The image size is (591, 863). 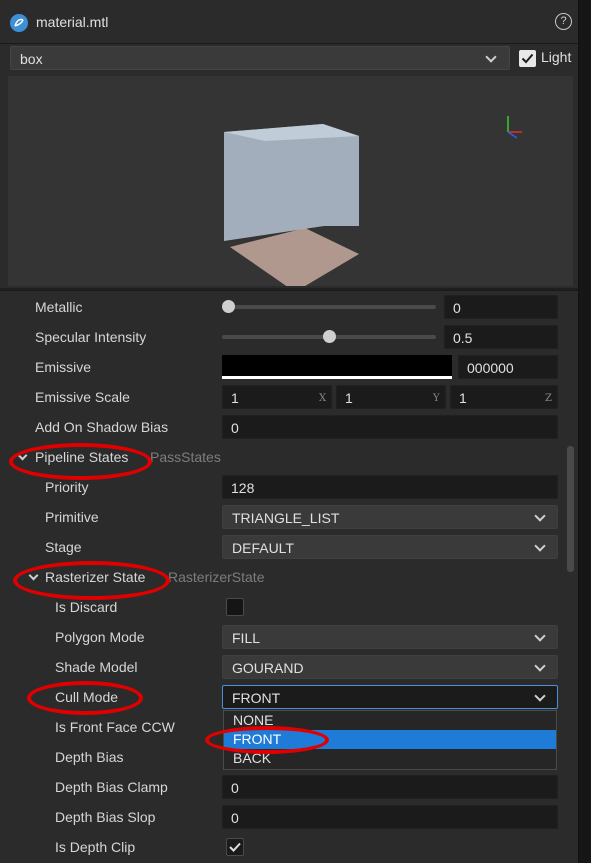 I want to click on depth-bias-slop-row: Depth Bias Slop 0, so click(x=289, y=817).